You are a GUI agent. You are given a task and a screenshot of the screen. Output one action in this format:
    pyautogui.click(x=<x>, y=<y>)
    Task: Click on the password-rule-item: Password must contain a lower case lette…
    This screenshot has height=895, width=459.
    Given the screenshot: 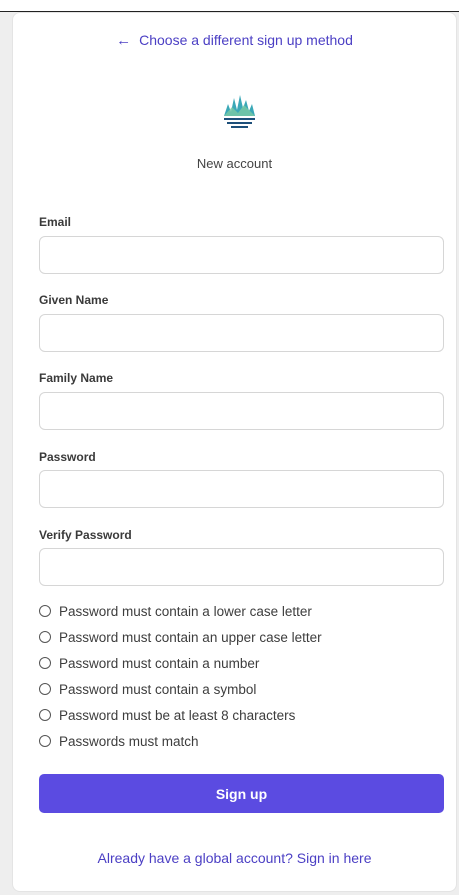 What is the action you would take?
    pyautogui.click(x=180, y=611)
    